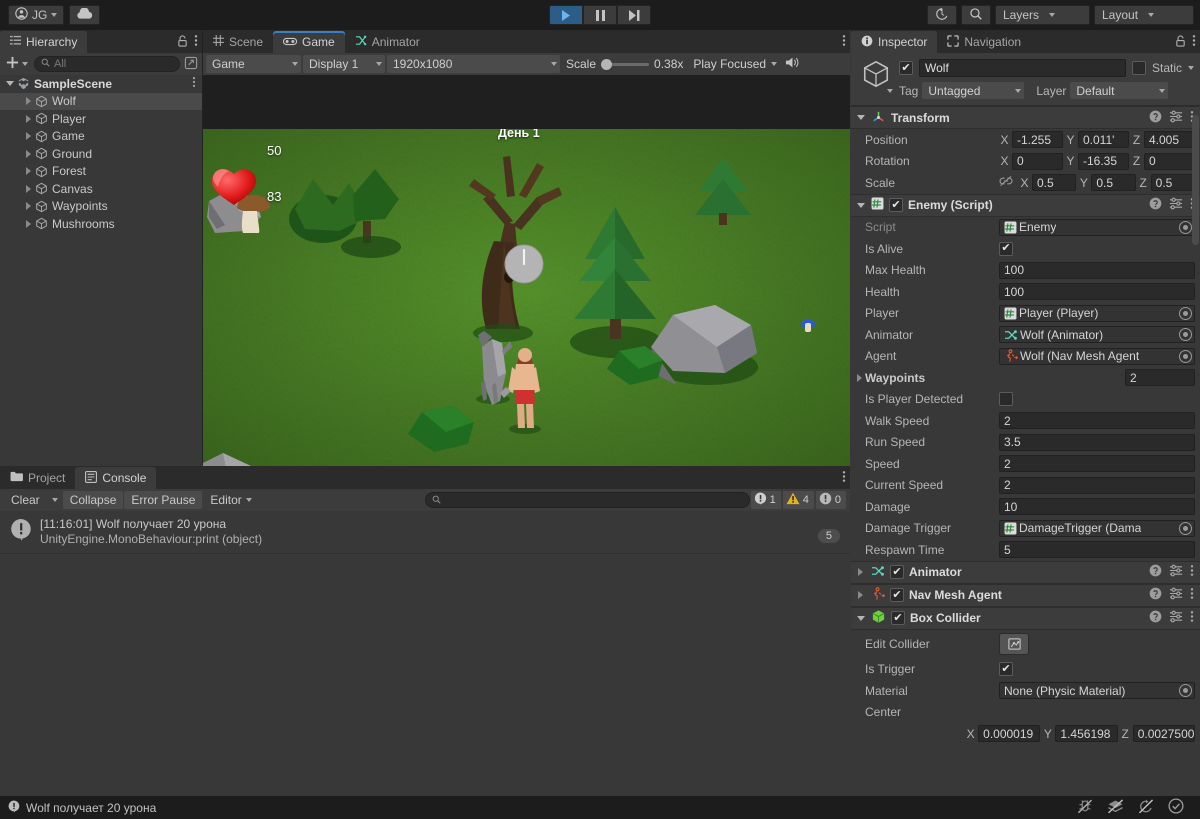 The width and height of the screenshot is (1200, 819). Describe the element at coordinates (1097, 227) in the screenshot. I see `object-reference-field: Enemy` at that location.